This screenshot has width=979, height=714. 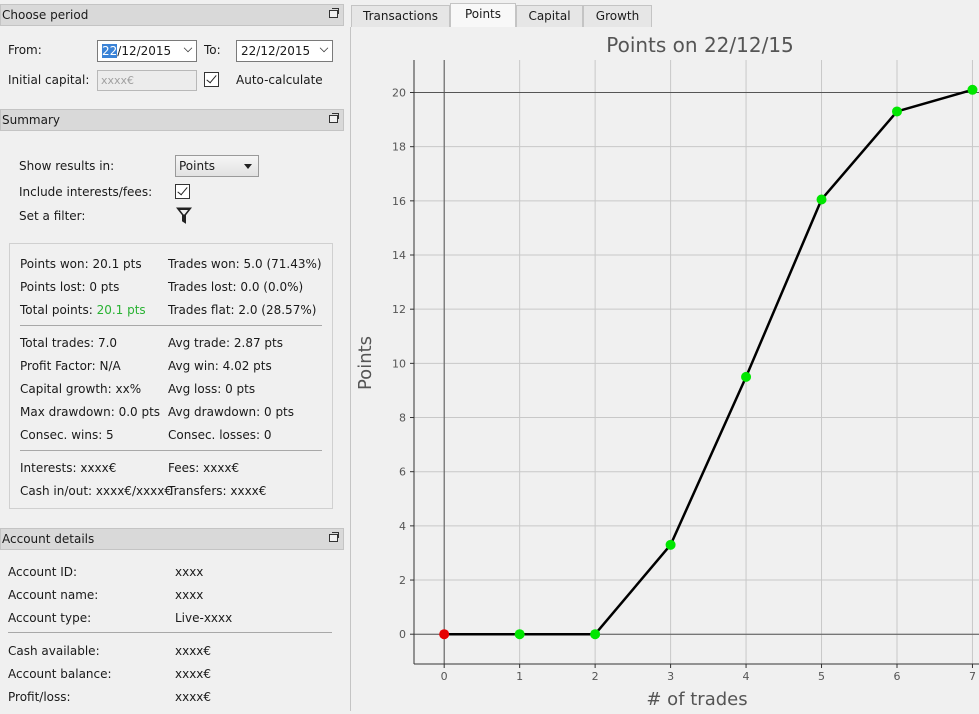 What do you see at coordinates (189, 572) in the screenshot?
I see `account-id-value: xxxx` at bounding box center [189, 572].